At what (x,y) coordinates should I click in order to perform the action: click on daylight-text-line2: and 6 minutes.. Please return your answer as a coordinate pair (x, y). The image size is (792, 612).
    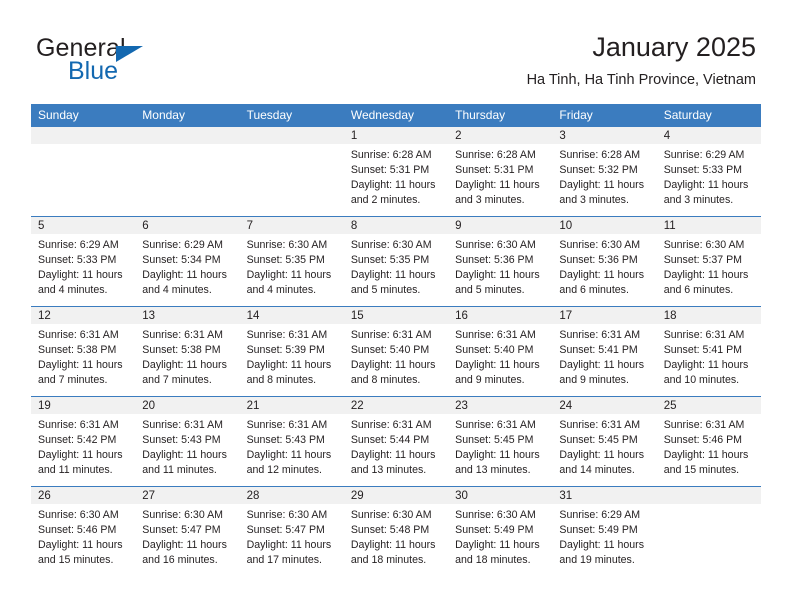
    Looking at the image, I should click on (698, 290).